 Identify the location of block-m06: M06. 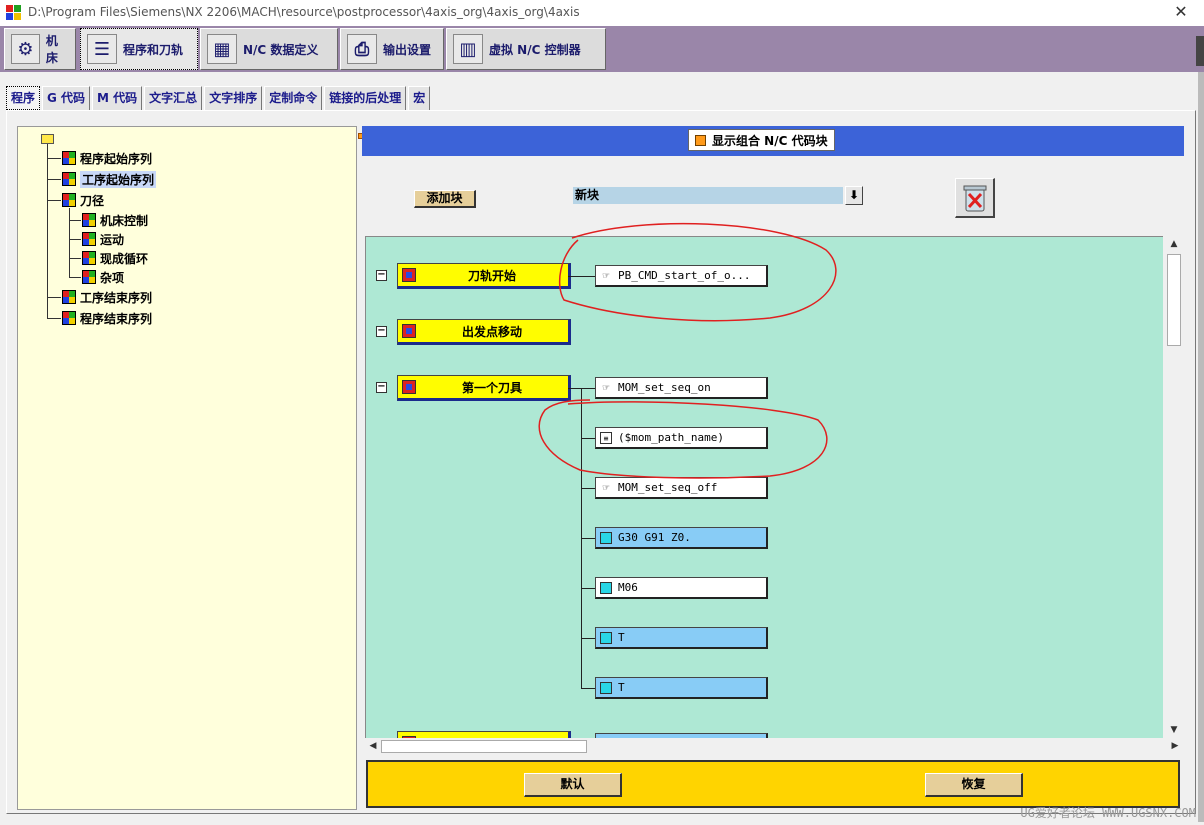
(681, 588).